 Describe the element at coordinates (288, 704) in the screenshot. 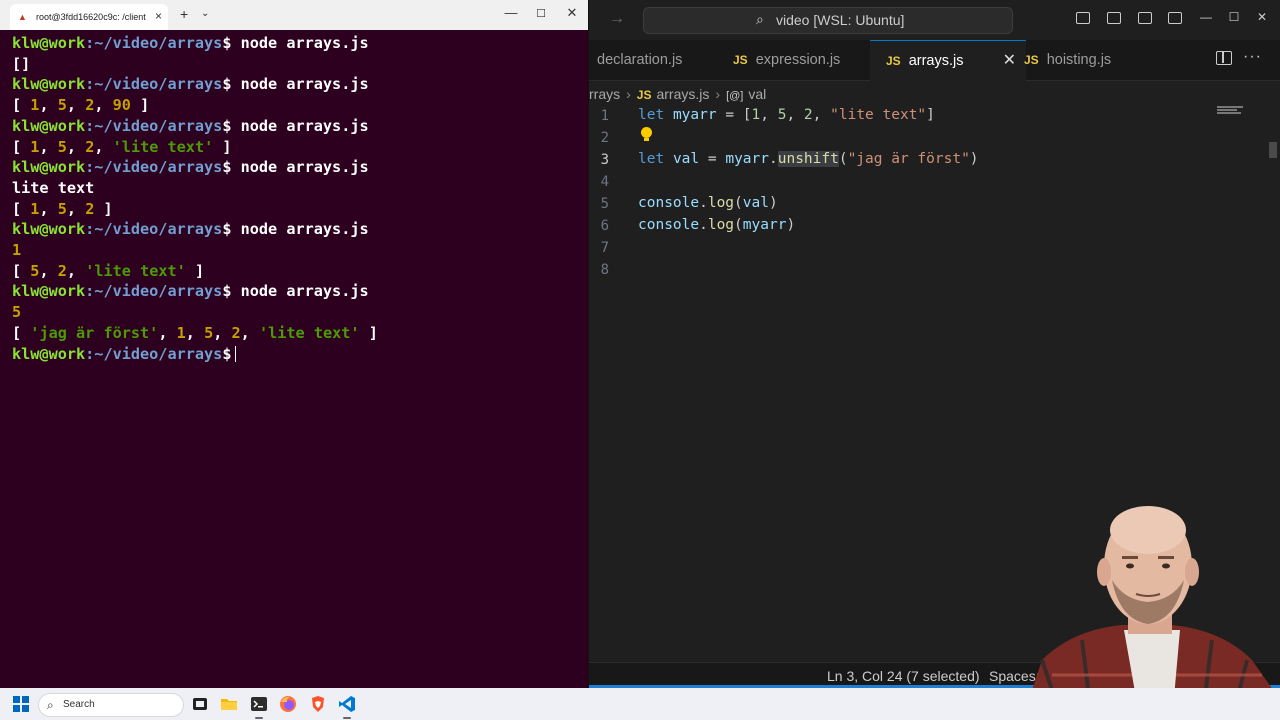

I see `firefox-icon` at that location.